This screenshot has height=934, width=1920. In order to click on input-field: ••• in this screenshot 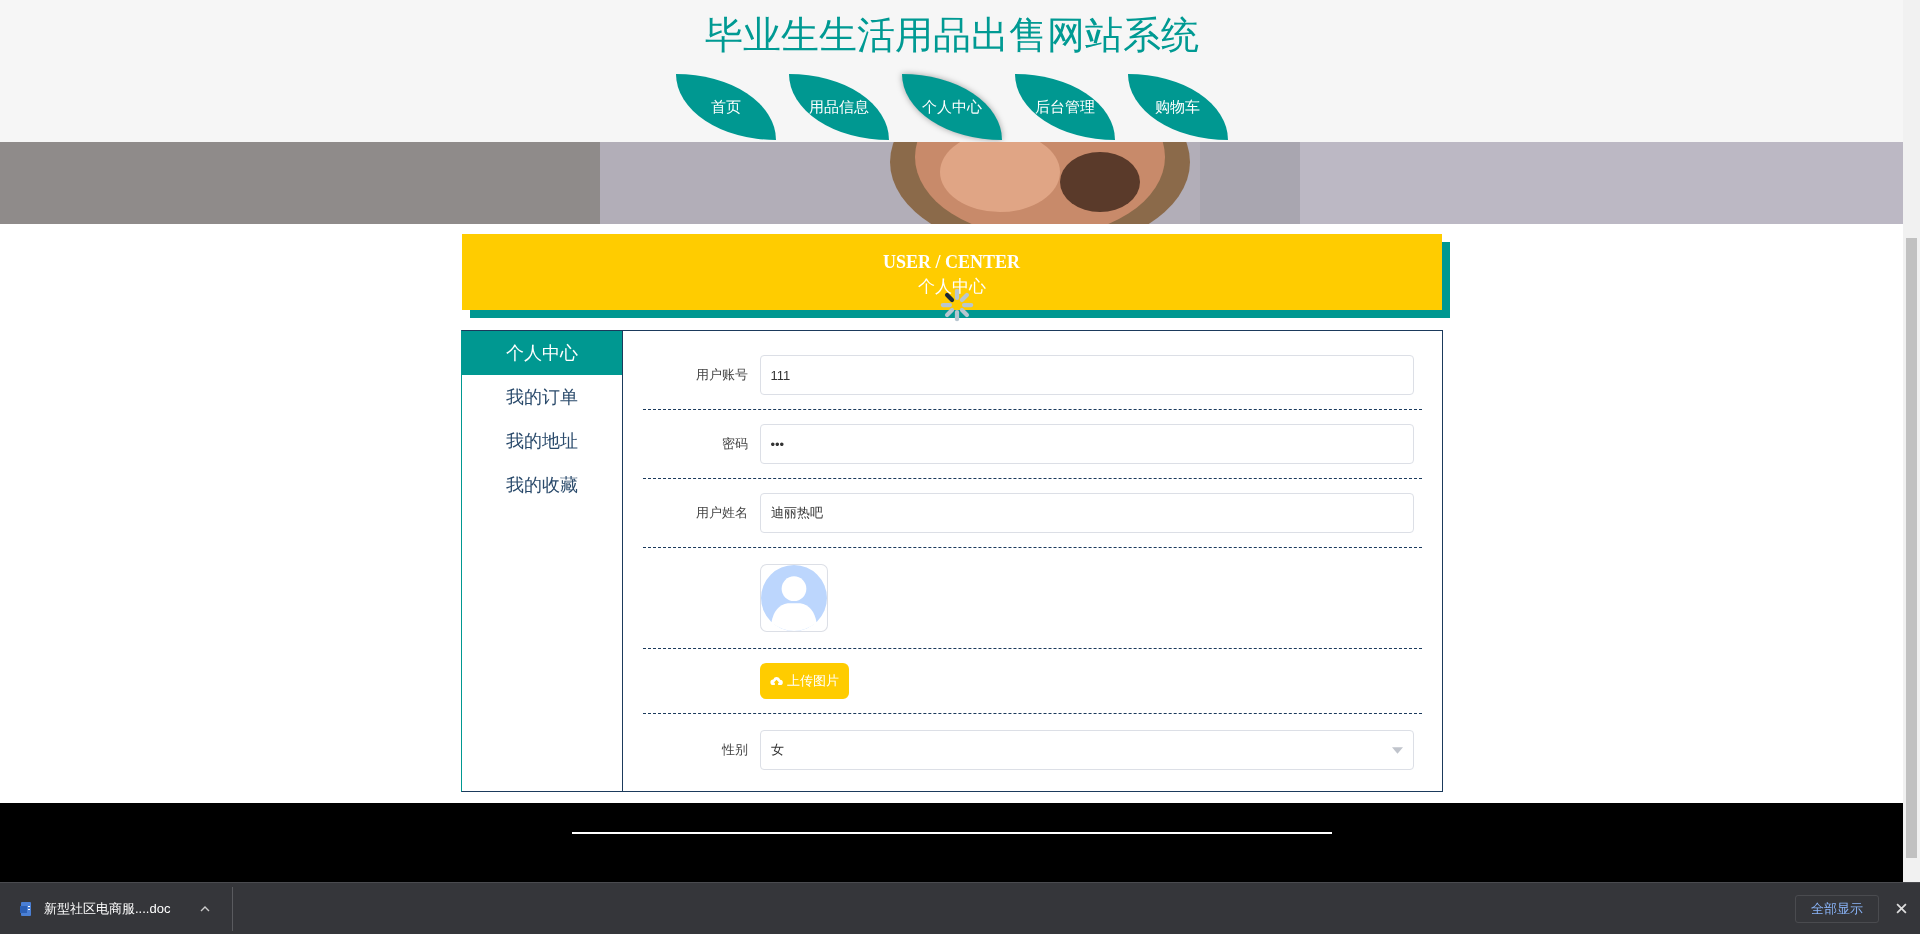, I will do `click(1086, 444)`.